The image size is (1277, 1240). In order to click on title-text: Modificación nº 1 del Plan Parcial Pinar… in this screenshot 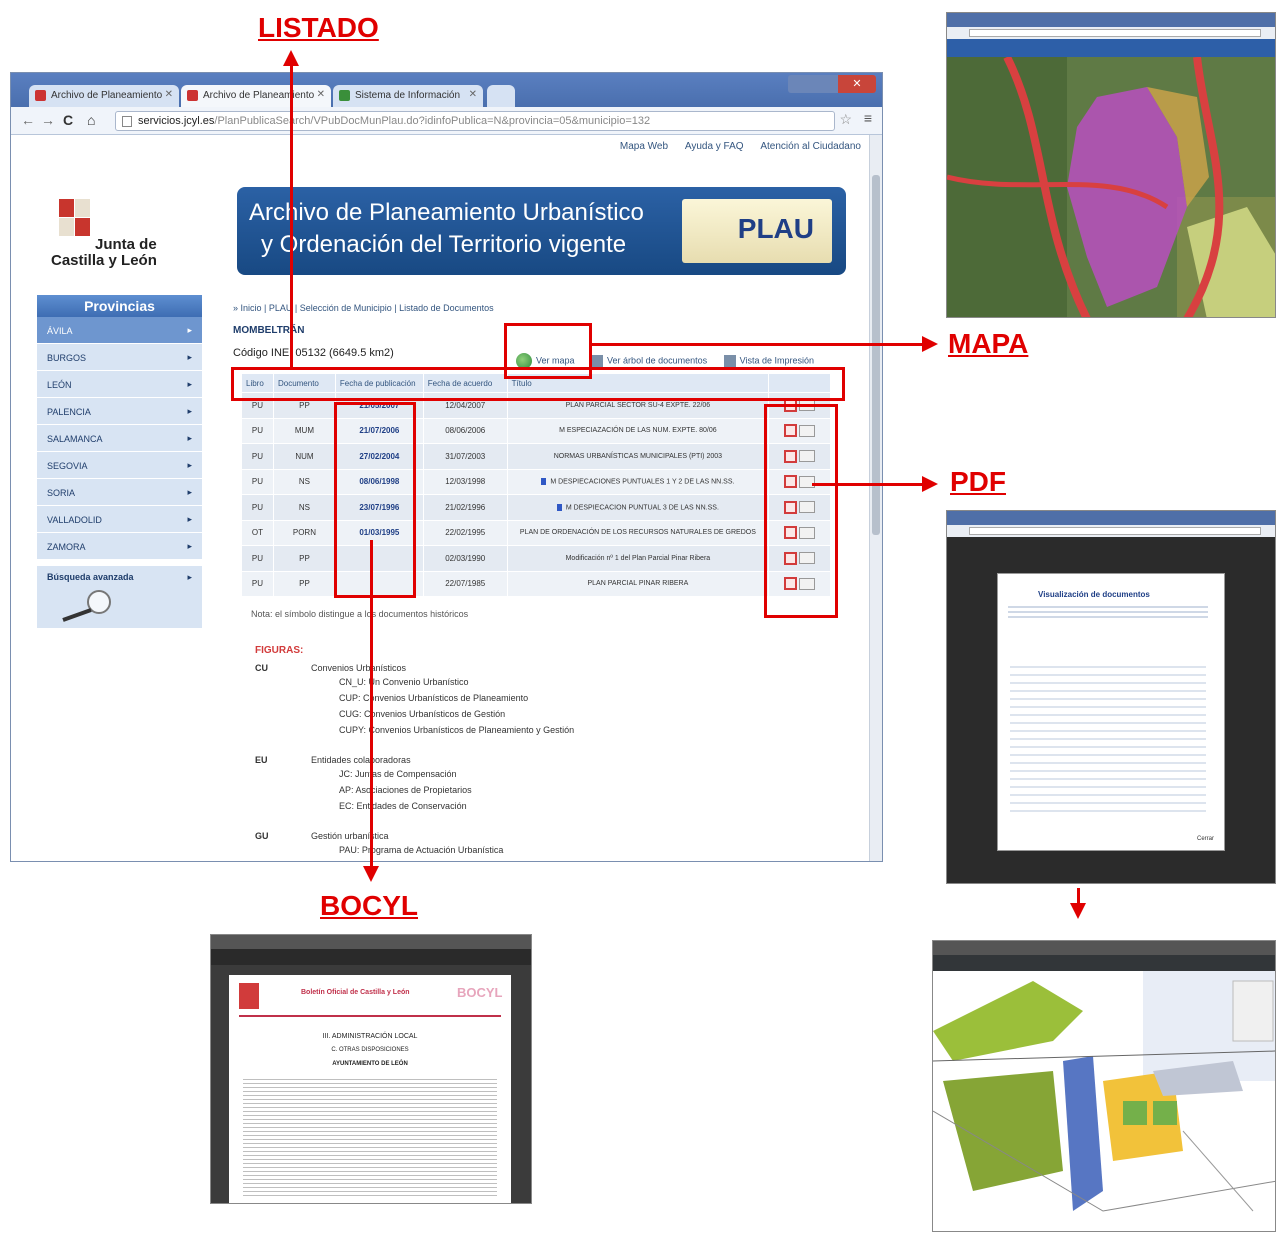, I will do `click(638, 558)`.